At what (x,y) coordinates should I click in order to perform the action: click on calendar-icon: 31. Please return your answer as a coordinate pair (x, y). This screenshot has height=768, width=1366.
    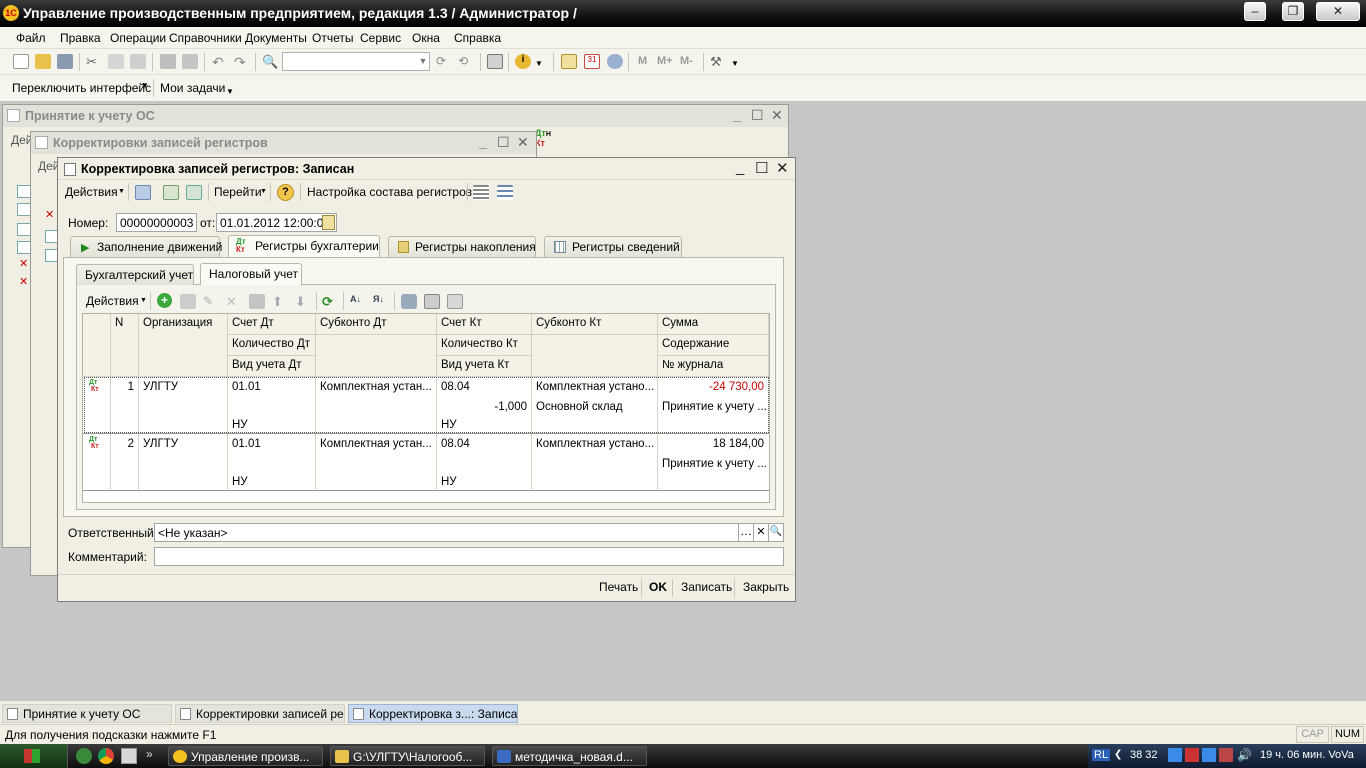
    Looking at the image, I should click on (592, 61).